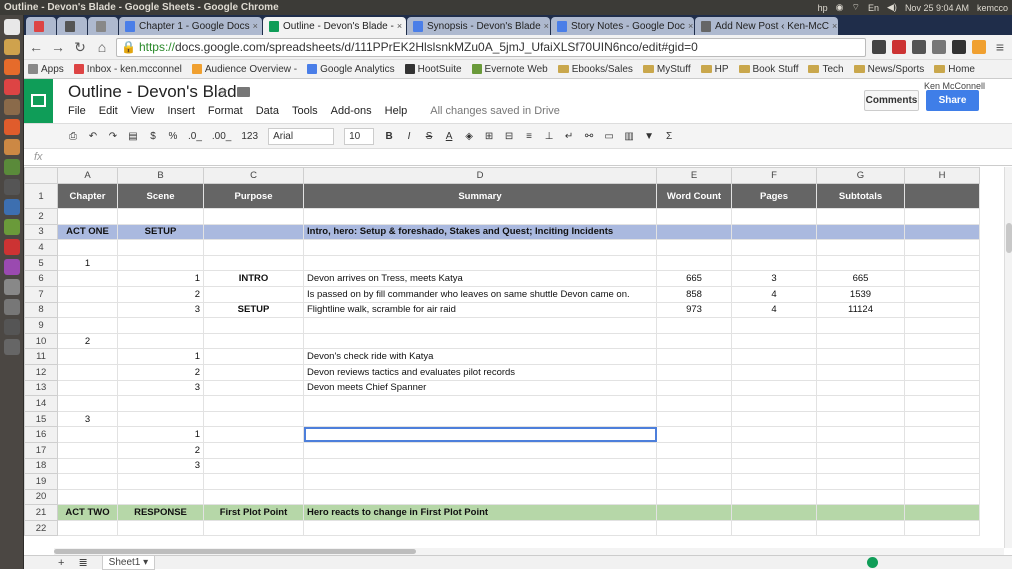 The image size is (1012, 570). I want to click on chrome-icon, so click(11, 87).